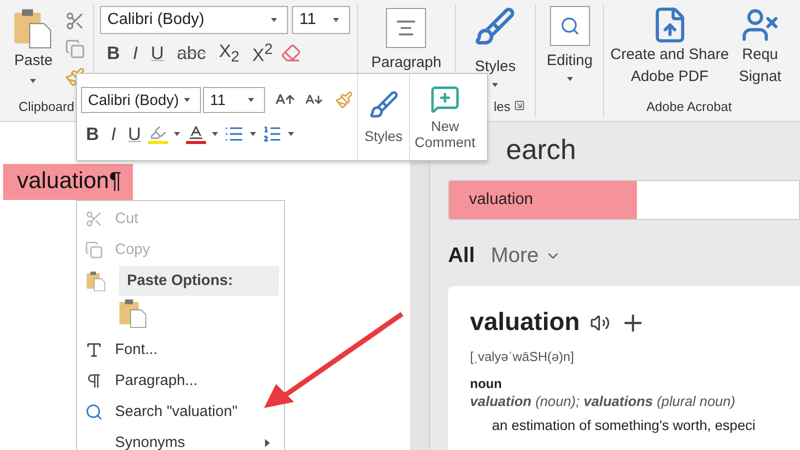  What do you see at coordinates (196, 134) in the screenshot?
I see `font-color-icon` at bounding box center [196, 134].